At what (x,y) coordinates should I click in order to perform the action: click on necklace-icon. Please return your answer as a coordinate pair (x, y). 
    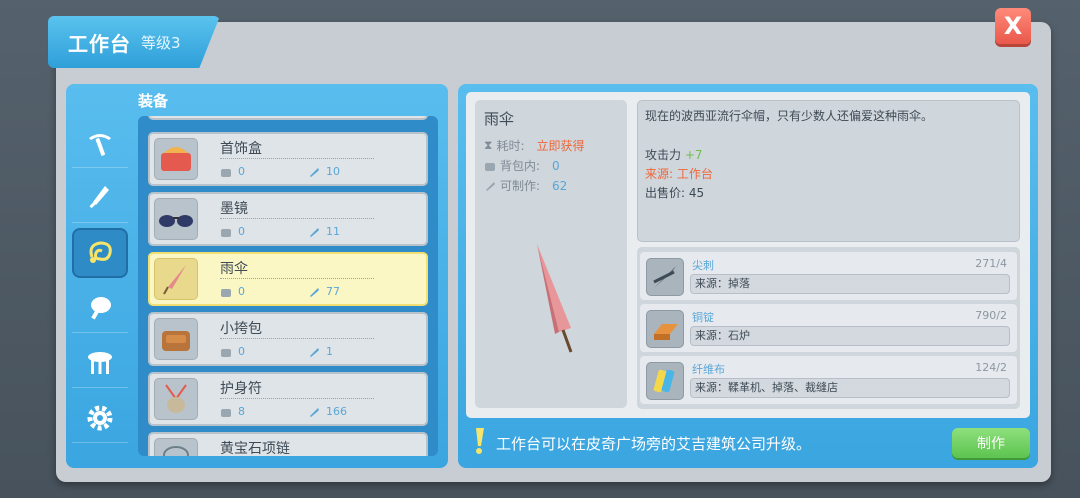
    Looking at the image, I should click on (176, 447).